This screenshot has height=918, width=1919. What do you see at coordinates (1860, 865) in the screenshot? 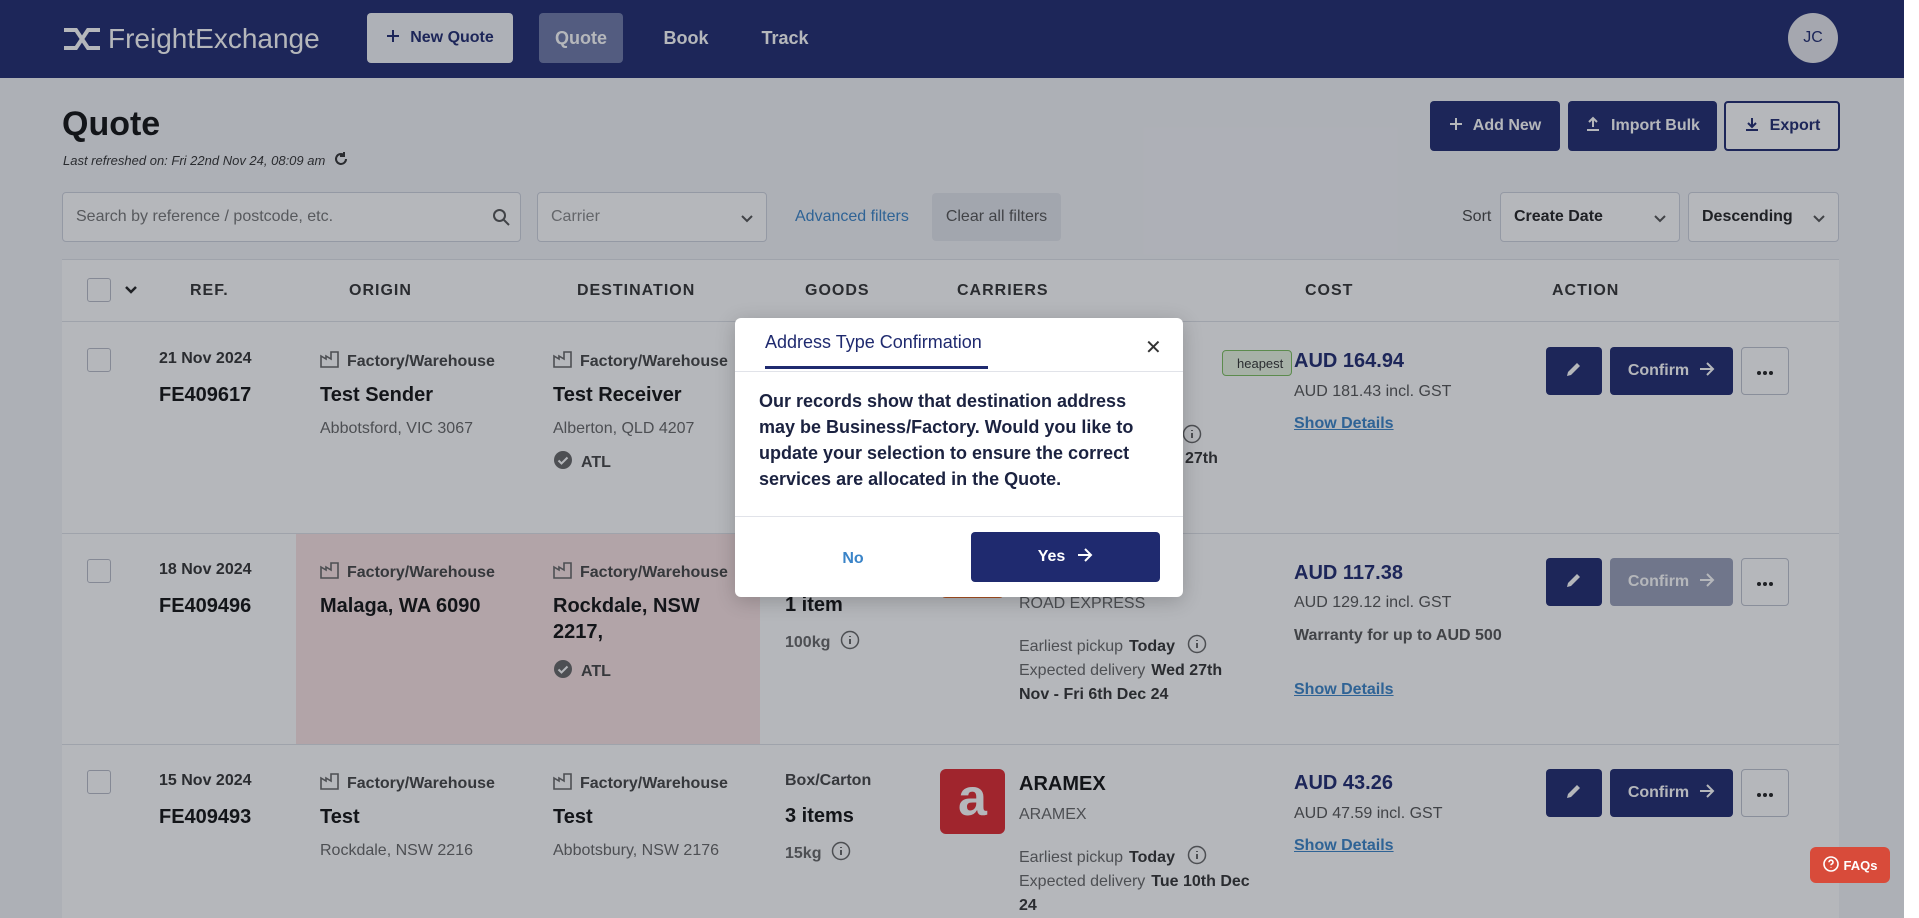
I see `faqs-label: FAQs` at bounding box center [1860, 865].